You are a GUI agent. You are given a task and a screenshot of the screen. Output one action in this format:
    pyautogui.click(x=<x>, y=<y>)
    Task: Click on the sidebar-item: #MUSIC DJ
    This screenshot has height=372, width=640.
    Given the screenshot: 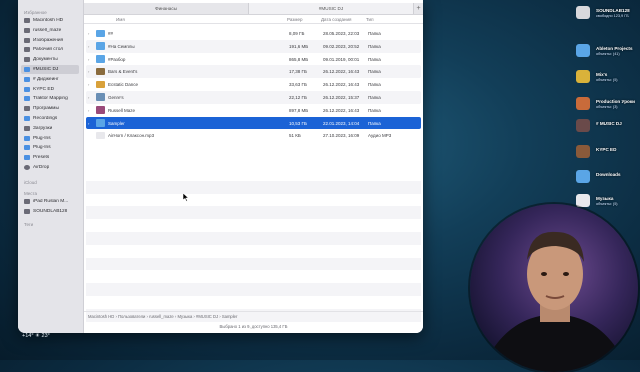 What is the action you would take?
    pyautogui.click(x=50, y=69)
    